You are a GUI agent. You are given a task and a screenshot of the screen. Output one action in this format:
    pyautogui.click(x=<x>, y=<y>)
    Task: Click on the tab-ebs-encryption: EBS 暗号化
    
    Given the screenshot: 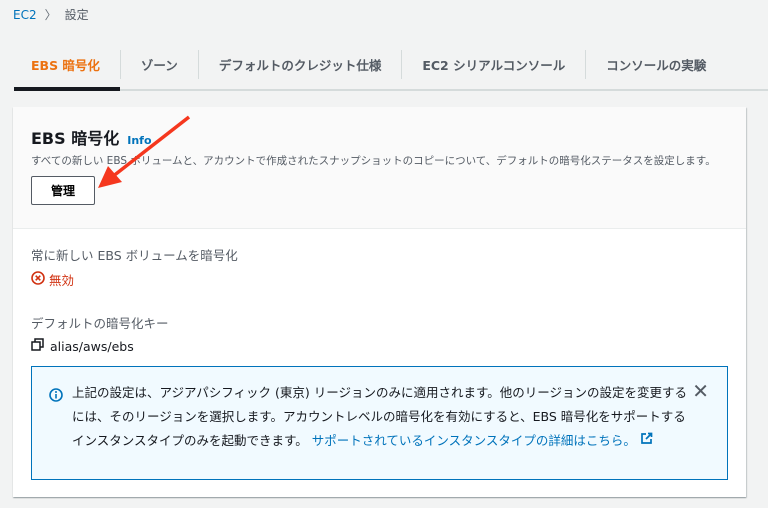 What is the action you would take?
    pyautogui.click(x=67, y=70)
    